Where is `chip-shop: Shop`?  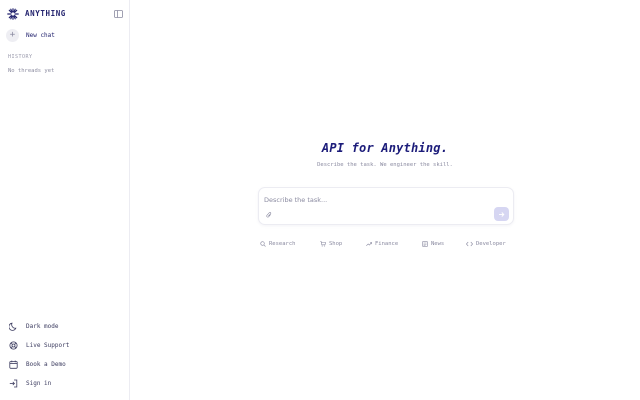 chip-shop: Shop is located at coordinates (331, 244).